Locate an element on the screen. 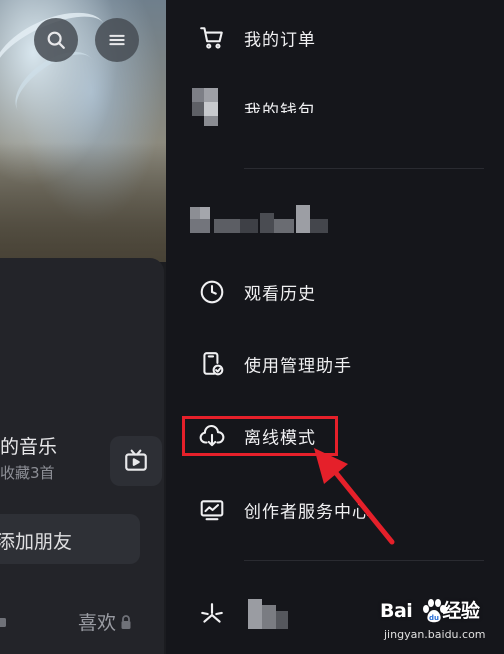 The image size is (504, 654). pixelated-label is located at coordinates (268, 614).